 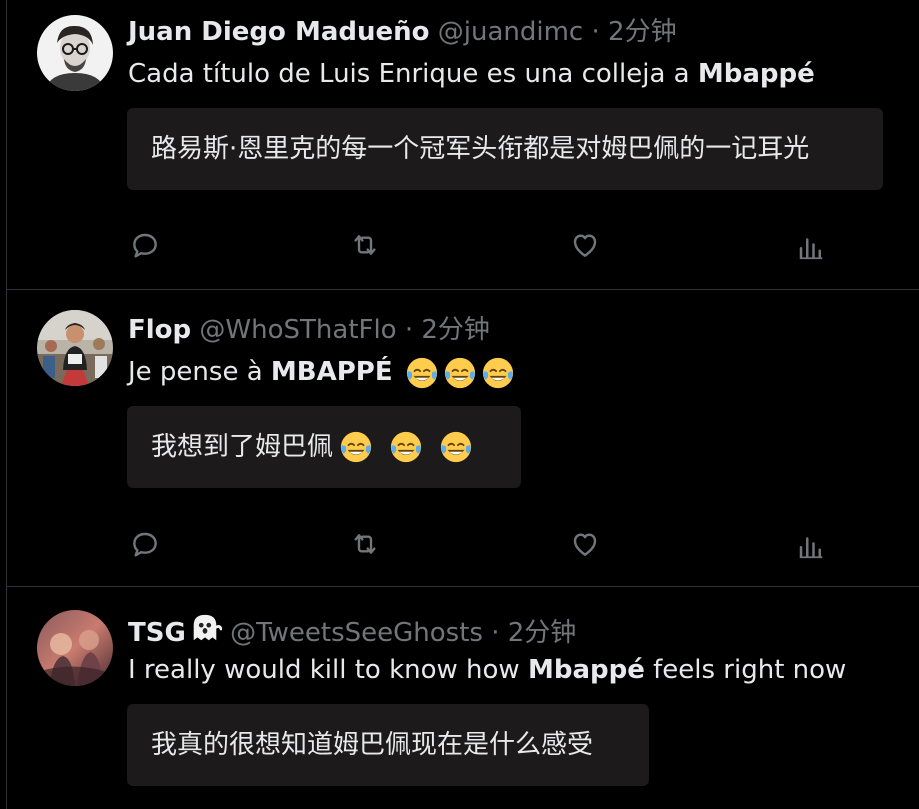 I want to click on mention-bold: MBAPPÉ, so click(x=331, y=372).